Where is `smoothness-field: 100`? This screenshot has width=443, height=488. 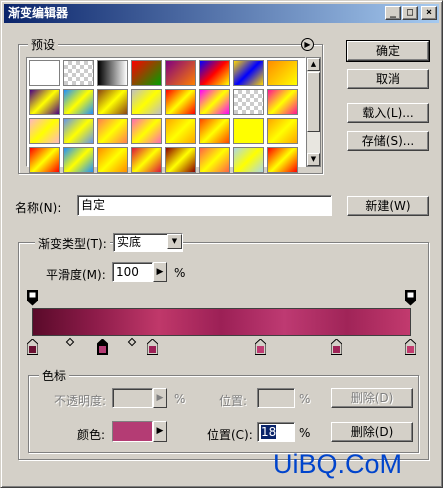
smoothness-field: 100 is located at coordinates (132, 272).